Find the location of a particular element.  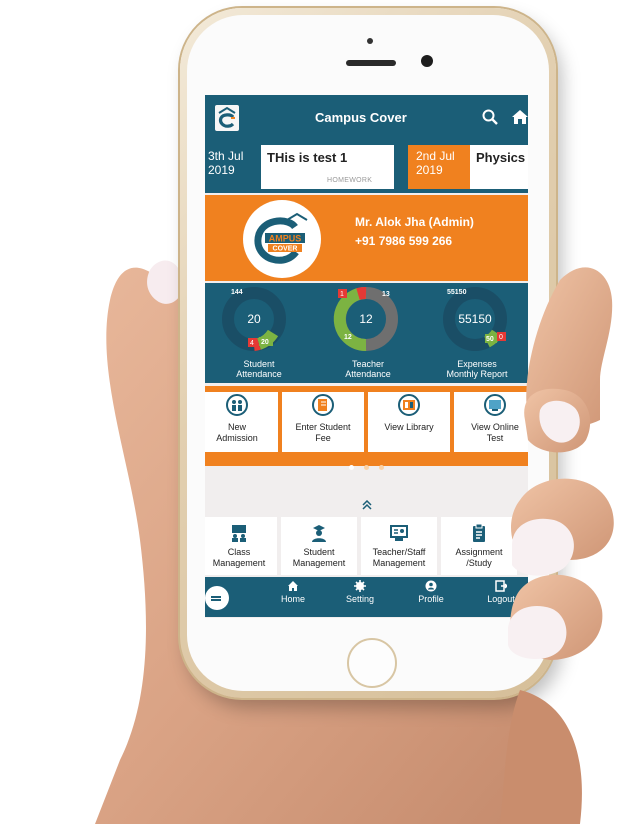

stat-label-line: Attendance is located at coordinates (368, 374).